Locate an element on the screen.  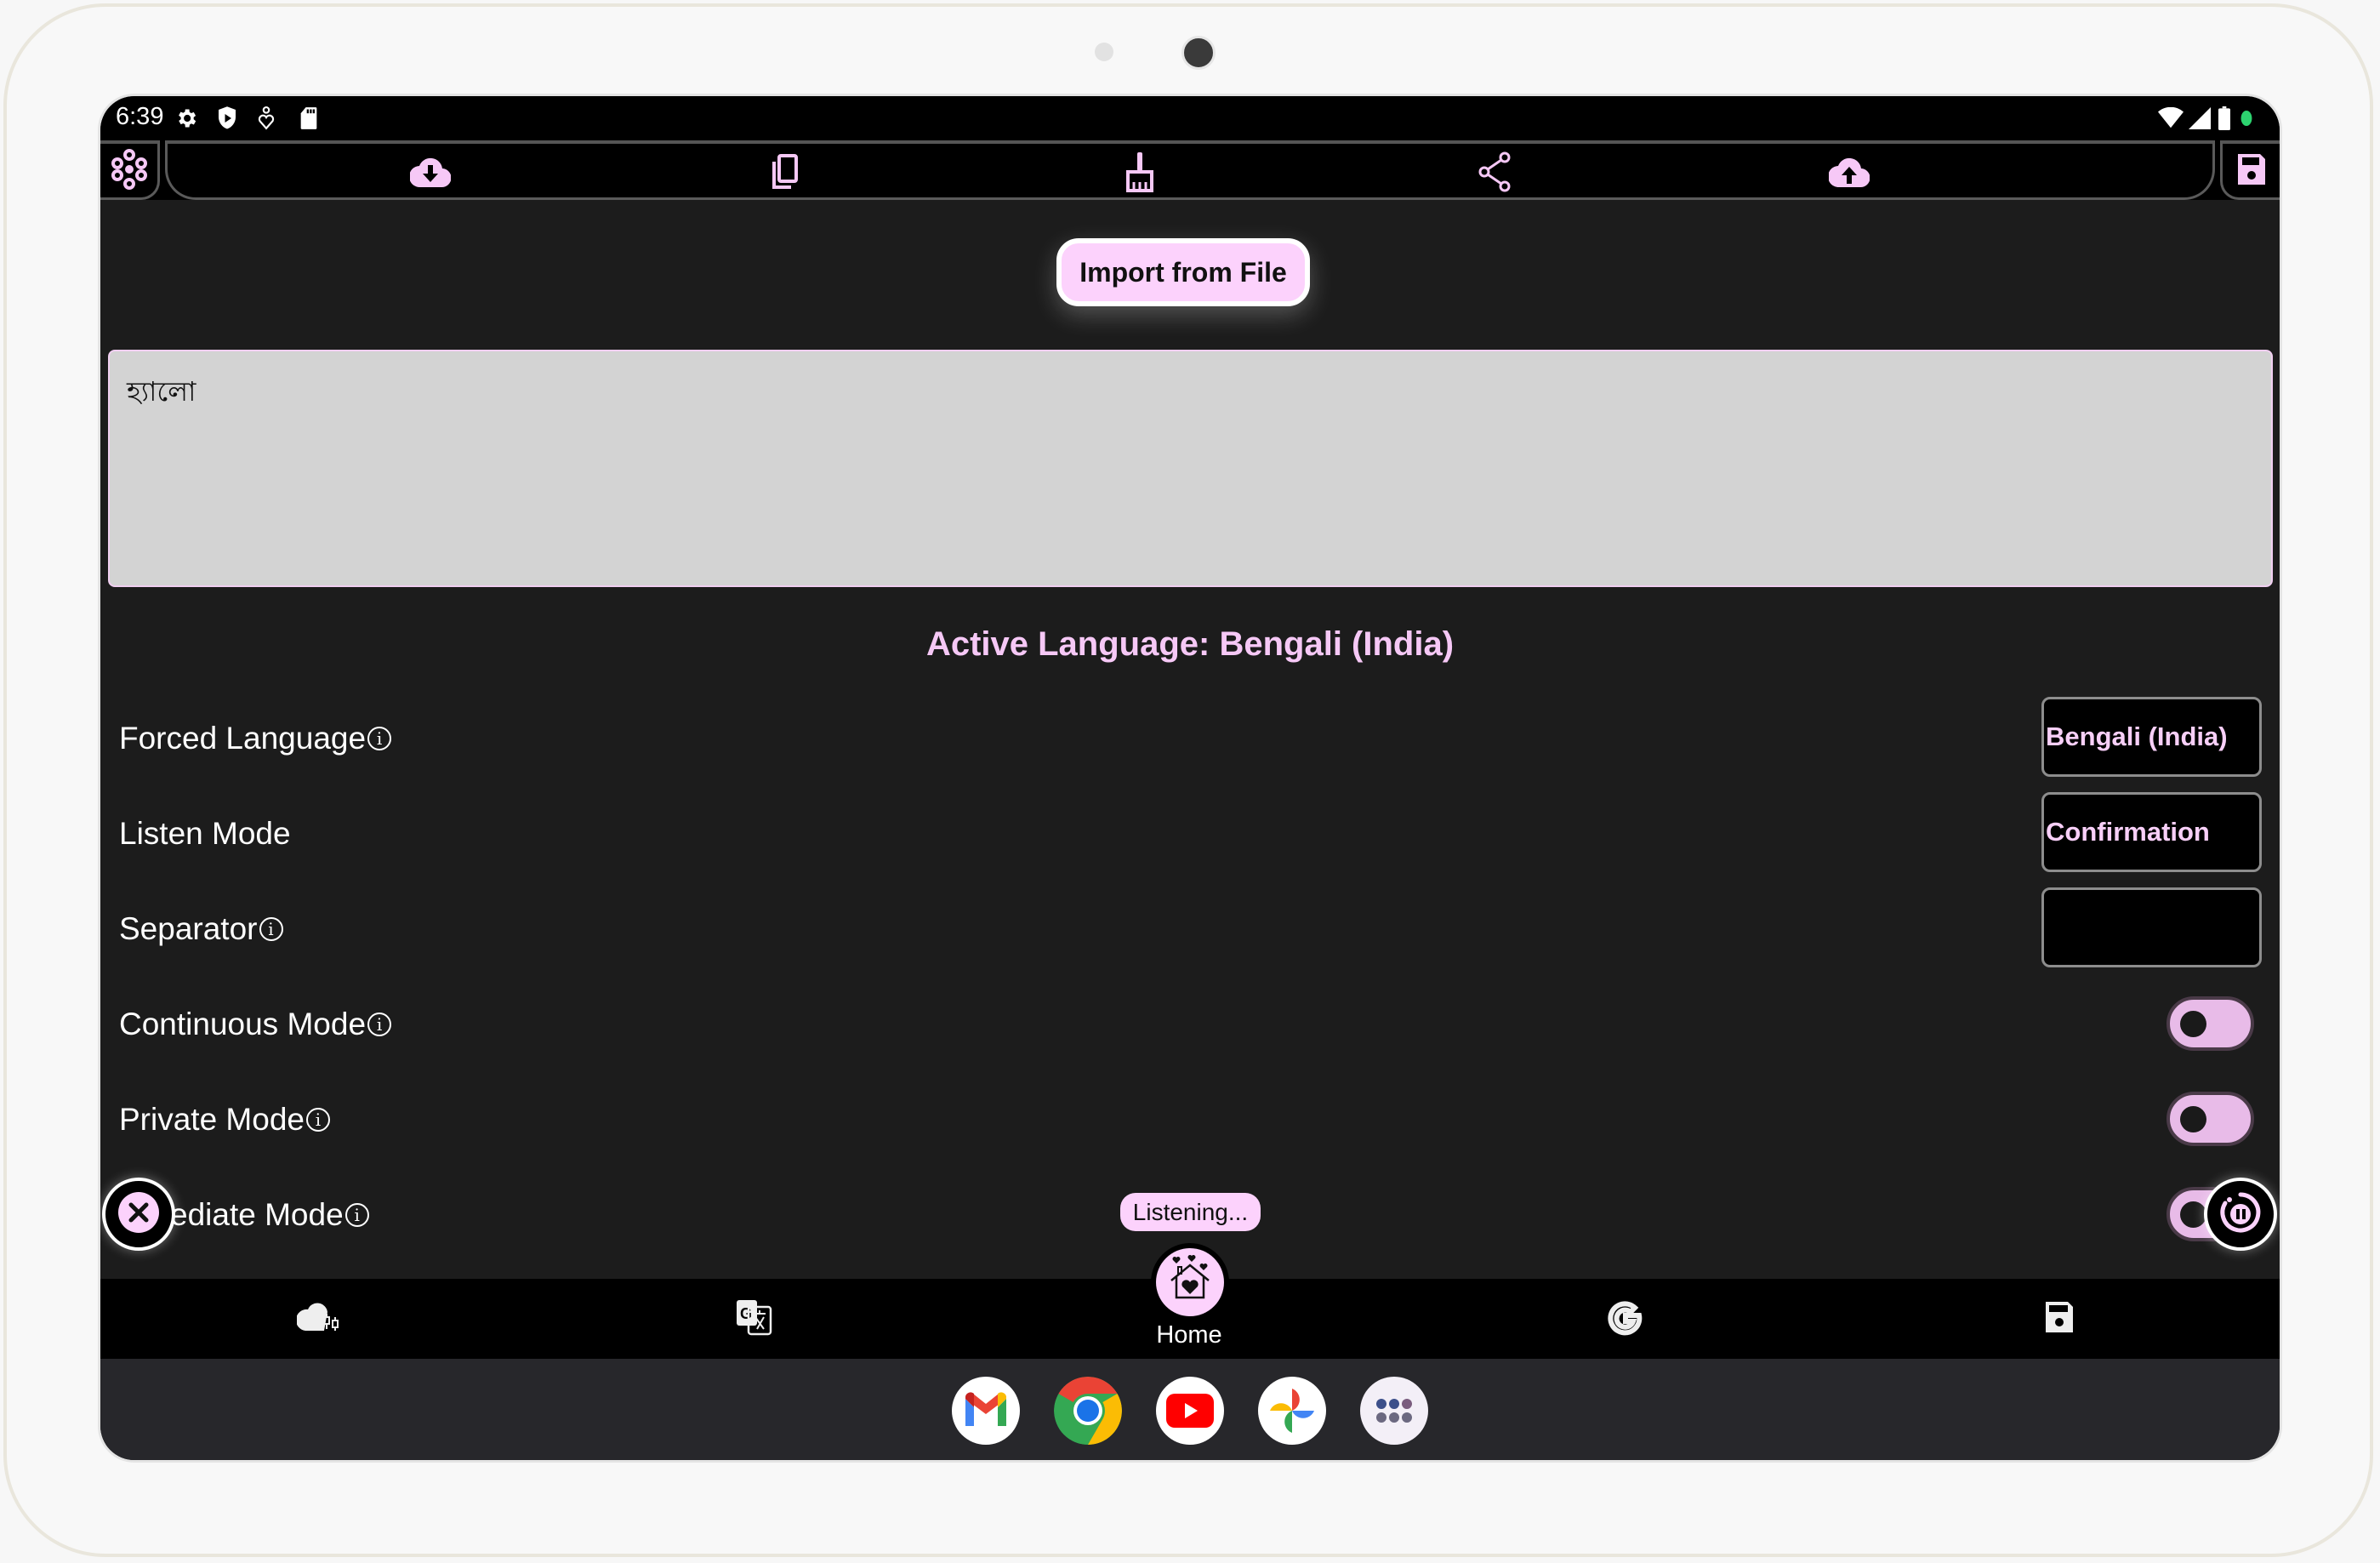
continuous-mode-toggle is located at coordinates (2210, 1023).